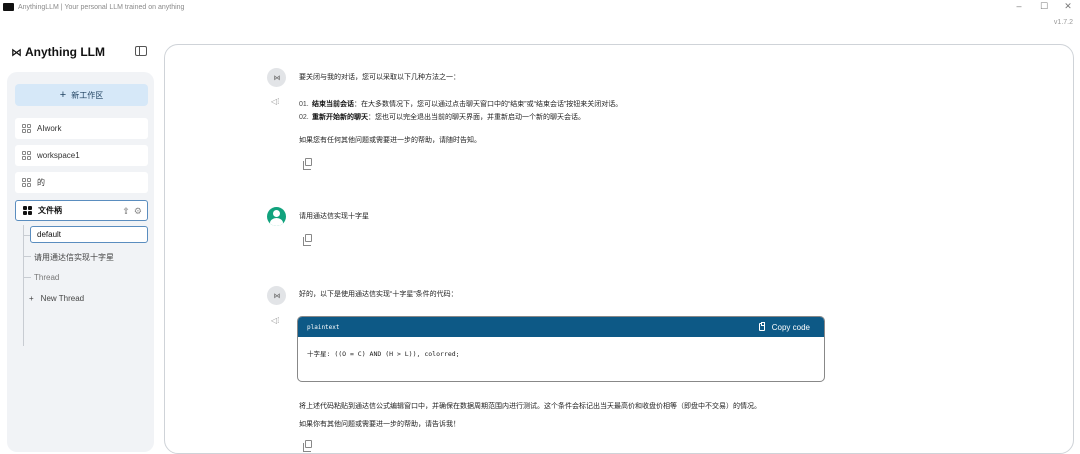 The height and width of the screenshot is (454, 1080). What do you see at coordinates (126, 211) in the screenshot?
I see `upload-icon: ⇪` at bounding box center [126, 211].